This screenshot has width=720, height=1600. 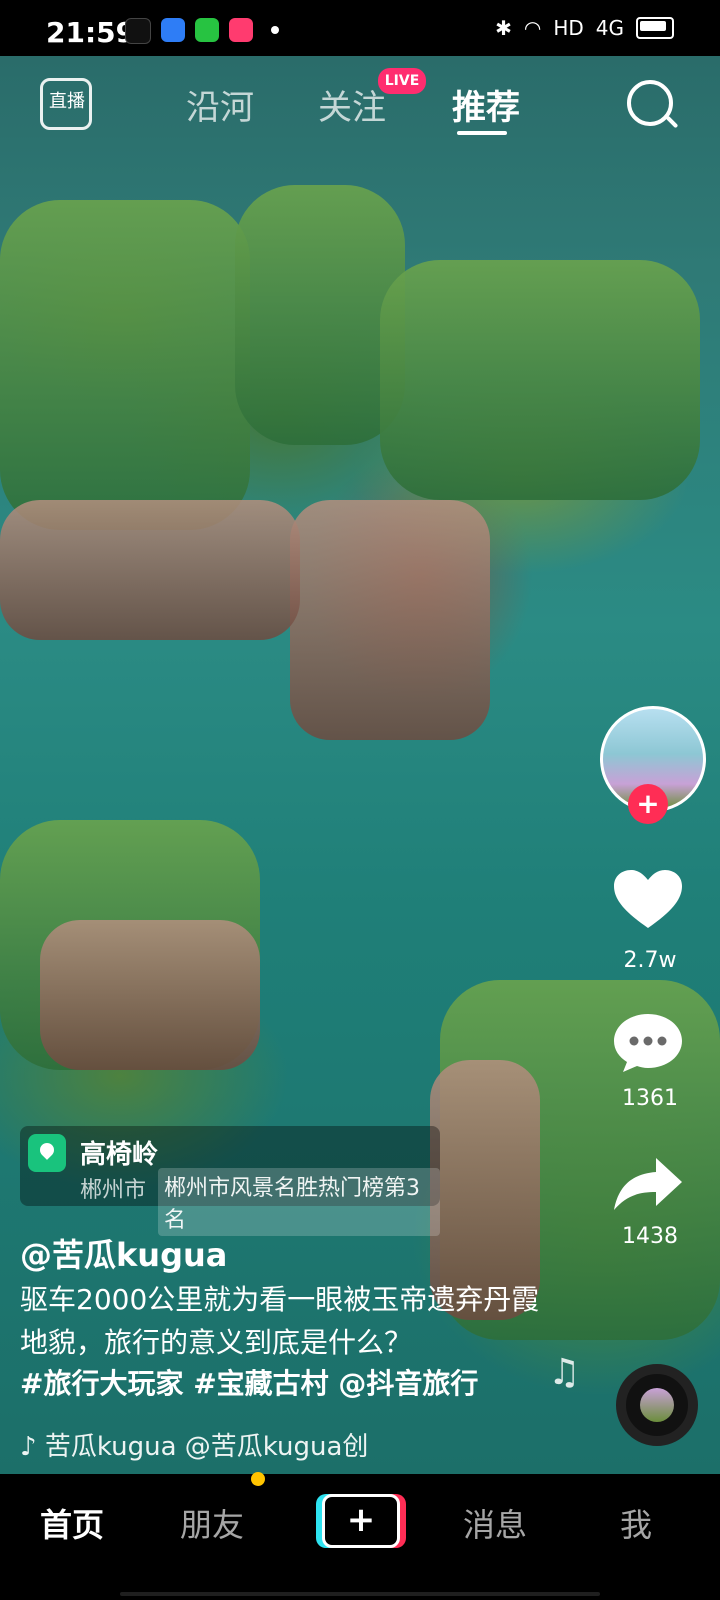 What do you see at coordinates (91, 32) in the screenshot?
I see `status-time: 21:59` at bounding box center [91, 32].